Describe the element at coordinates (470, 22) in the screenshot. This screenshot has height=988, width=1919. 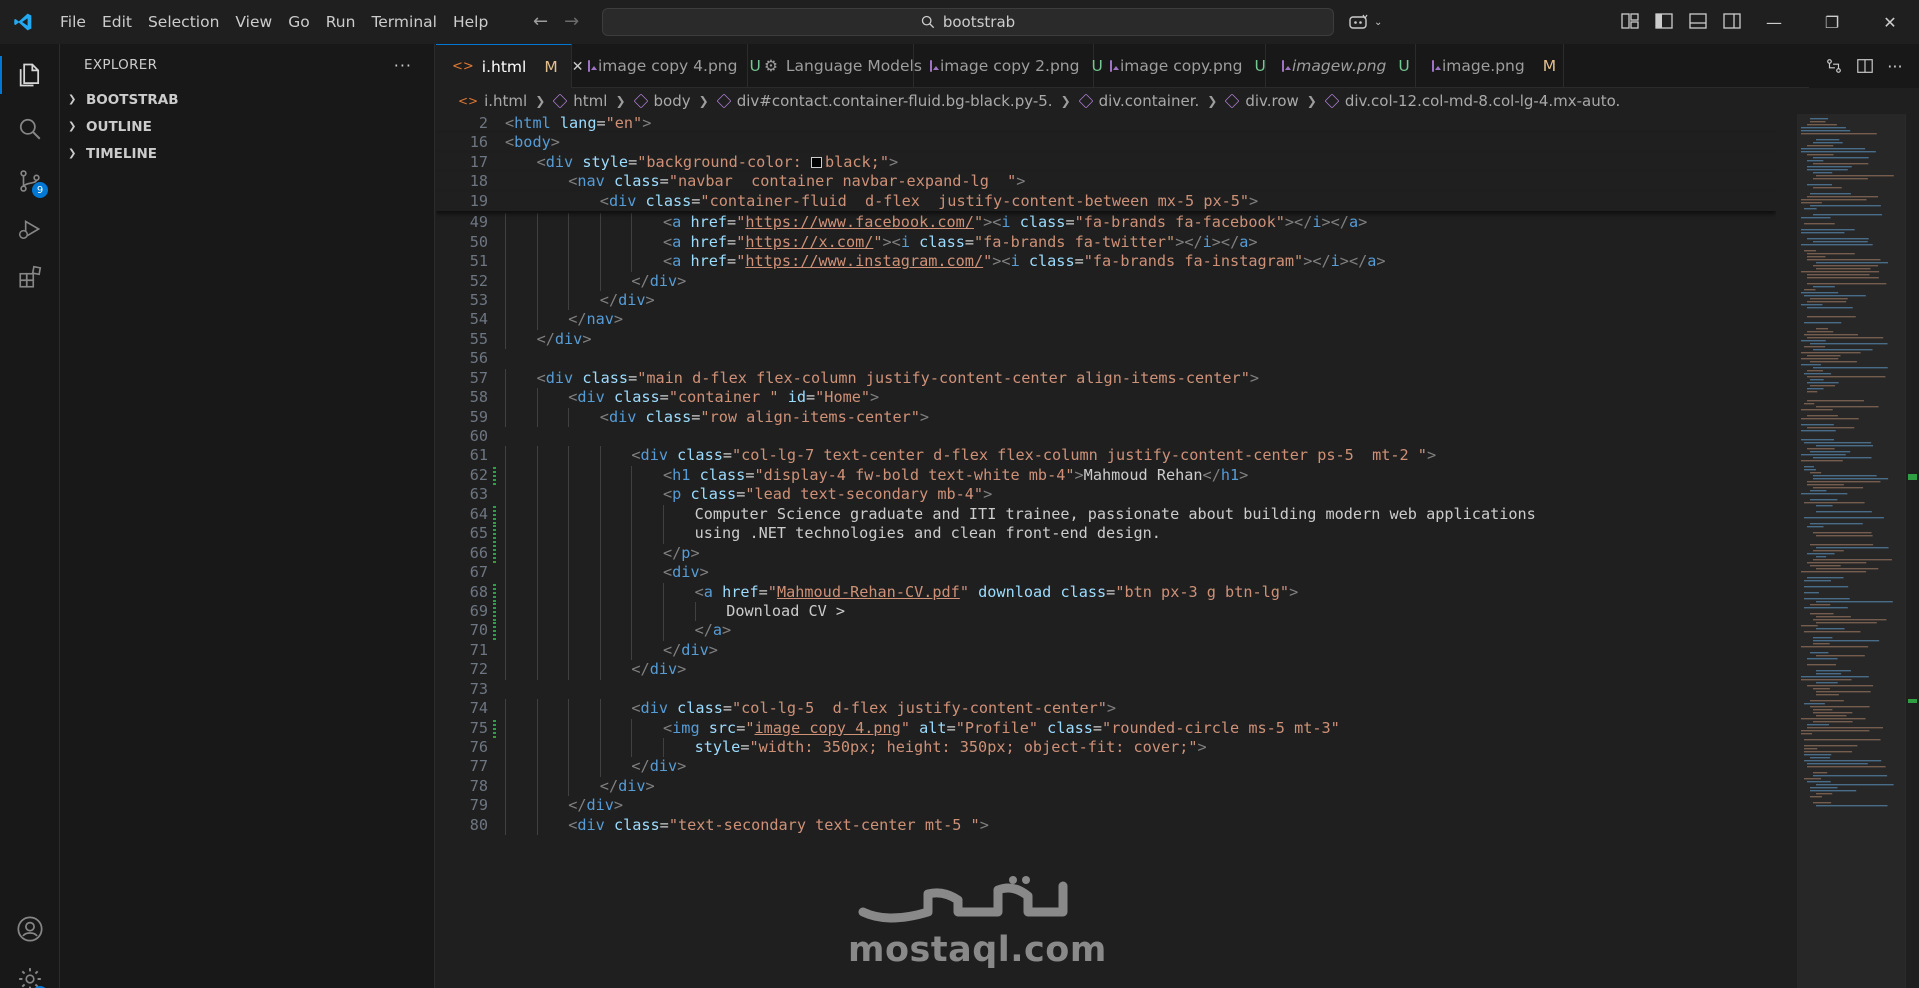
I see `menu-help: Help` at that location.